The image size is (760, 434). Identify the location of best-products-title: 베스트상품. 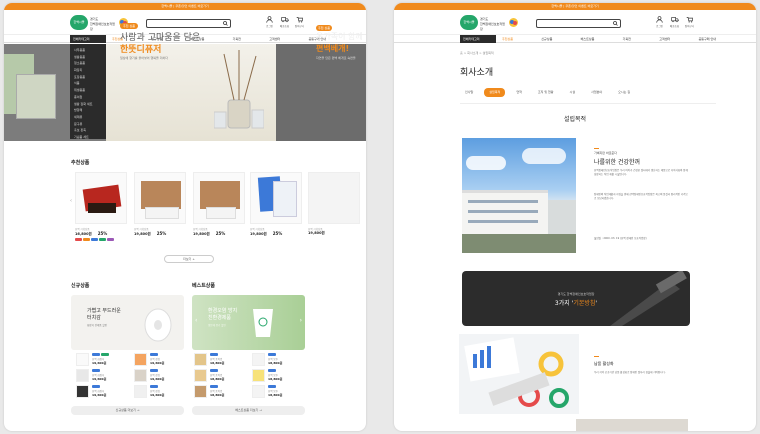
(204, 286).